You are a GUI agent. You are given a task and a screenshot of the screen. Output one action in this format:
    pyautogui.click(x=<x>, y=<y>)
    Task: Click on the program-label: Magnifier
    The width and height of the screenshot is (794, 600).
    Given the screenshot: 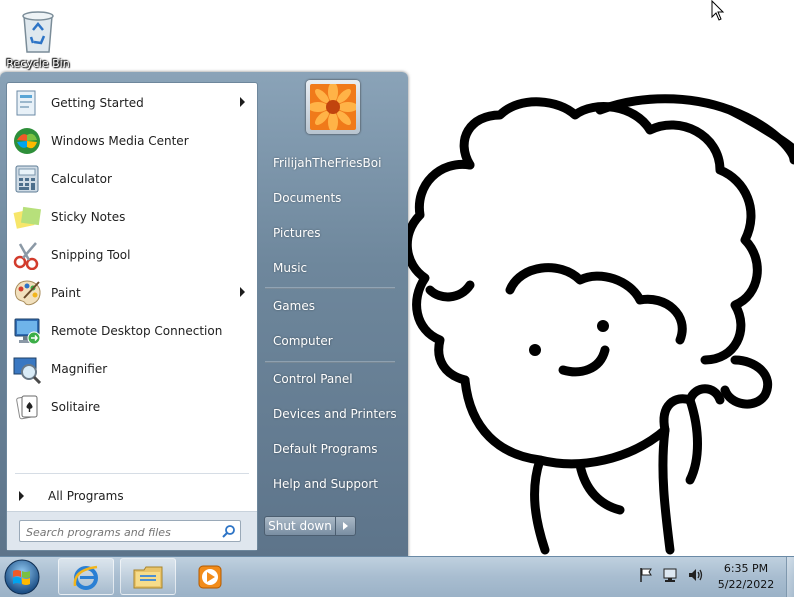 What is the action you would take?
    pyautogui.click(x=79, y=369)
    